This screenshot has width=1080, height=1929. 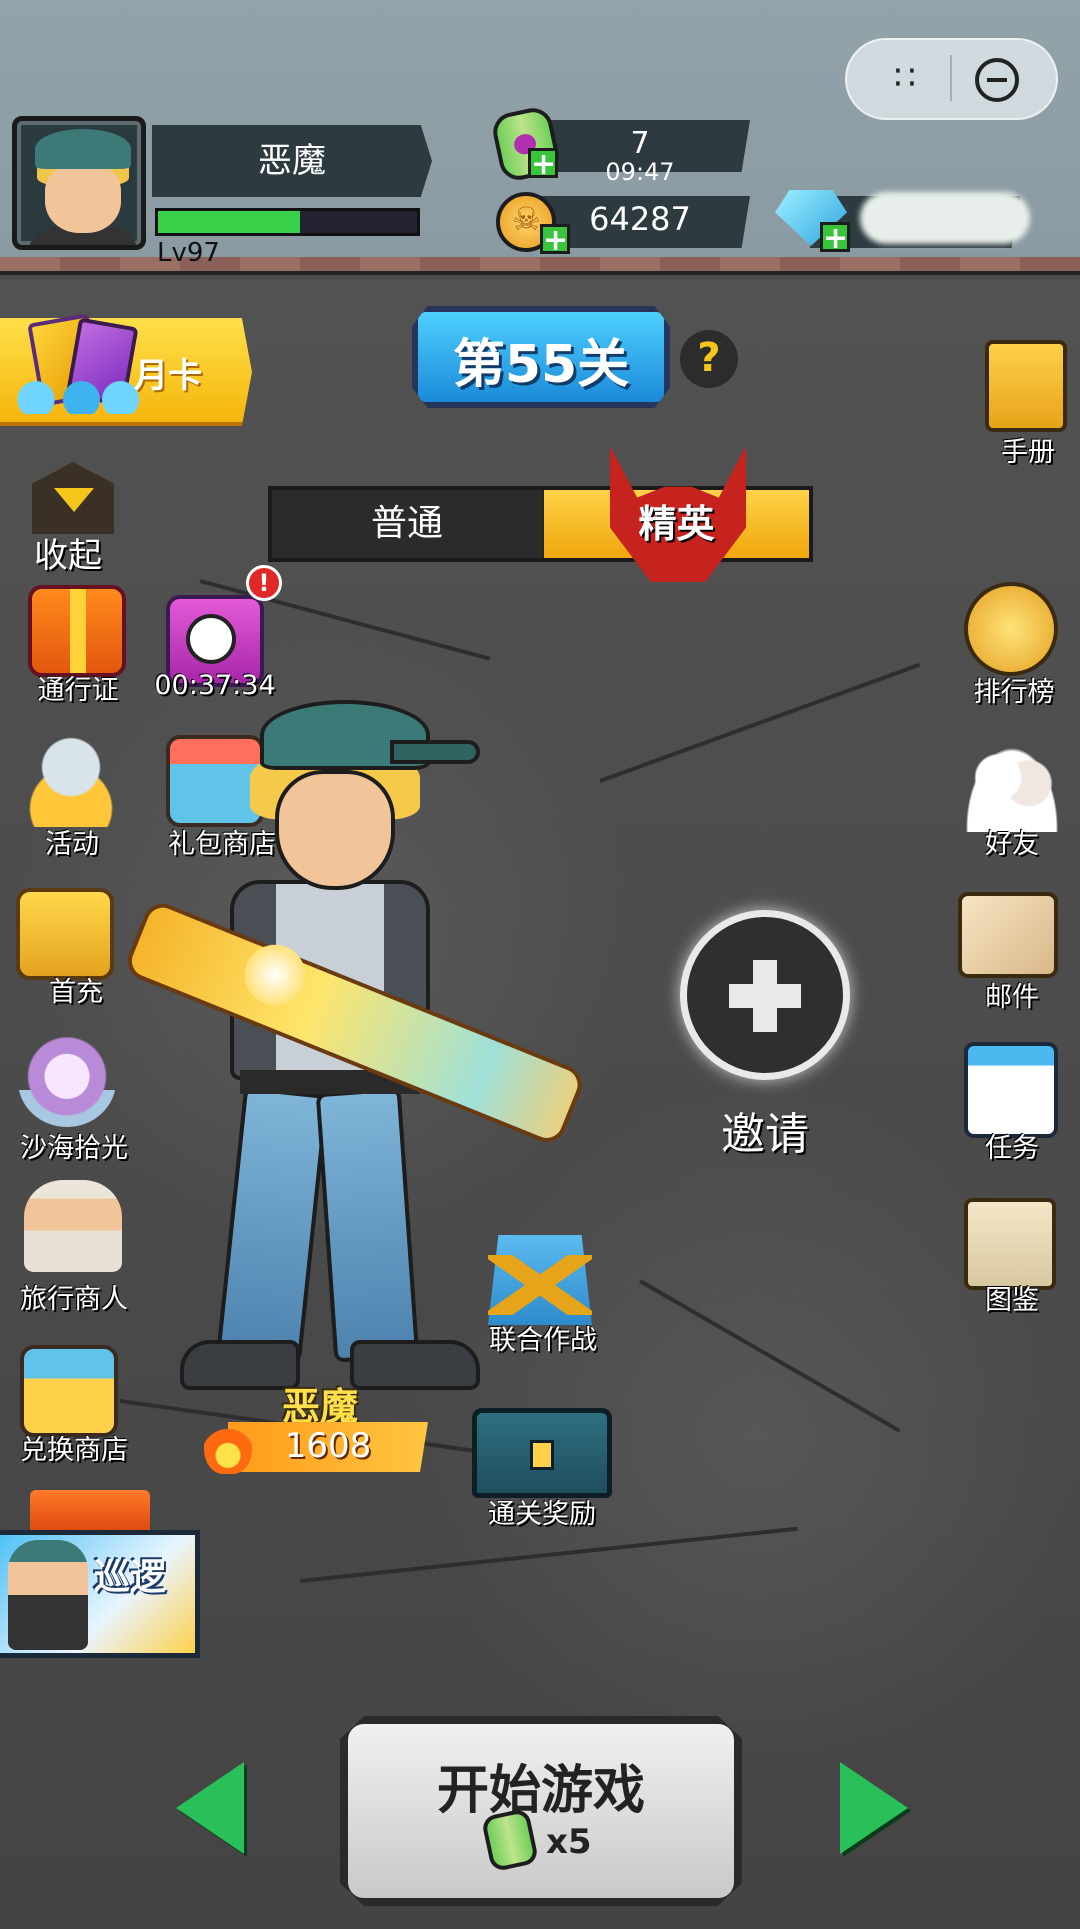 What do you see at coordinates (1012, 1300) in the screenshot?
I see `codex-label: 图鉴` at bounding box center [1012, 1300].